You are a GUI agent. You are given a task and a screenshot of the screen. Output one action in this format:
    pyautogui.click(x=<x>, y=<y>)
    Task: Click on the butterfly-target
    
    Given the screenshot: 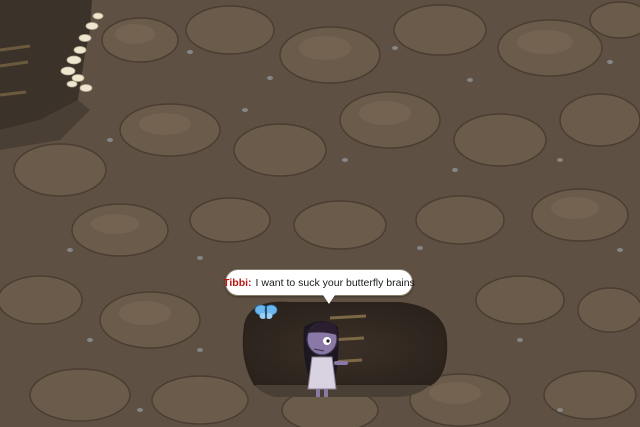 What is the action you would take?
    pyautogui.click(x=267, y=313)
    